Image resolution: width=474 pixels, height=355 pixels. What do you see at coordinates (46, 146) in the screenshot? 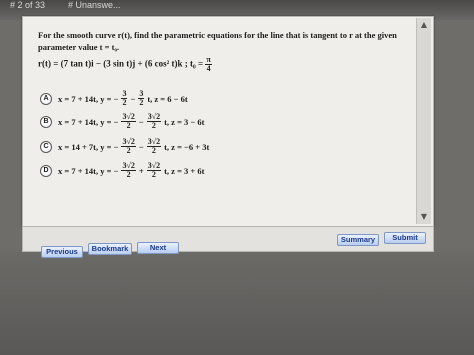
I see `choice-c-radio: C` at bounding box center [46, 146].